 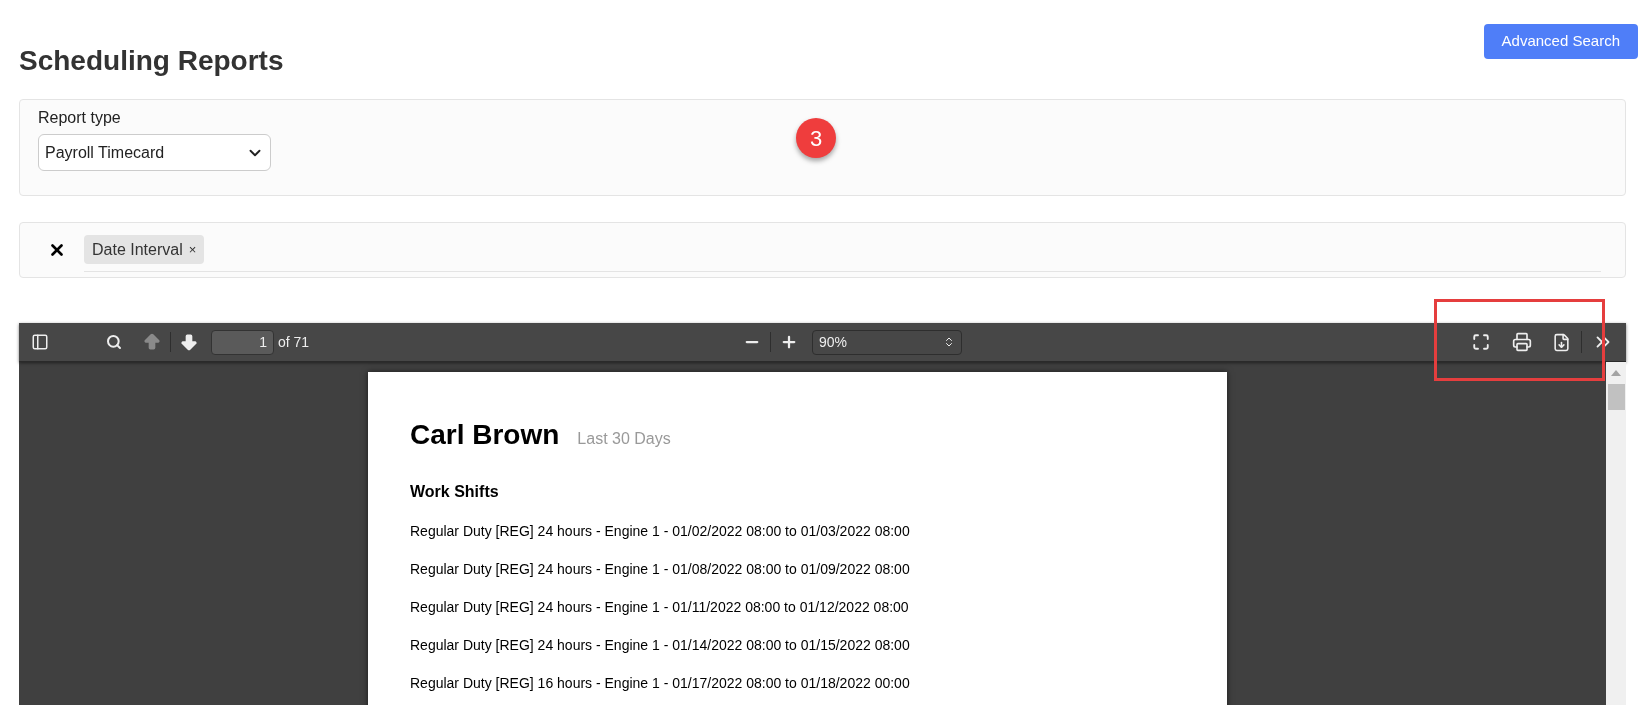 What do you see at coordinates (660, 683) in the screenshot?
I see `shift-line: Regular Duty [REG] 16 hours - Engine 1 - 01/17/2022 08:00 to 01/18/2022 00:00` at bounding box center [660, 683].